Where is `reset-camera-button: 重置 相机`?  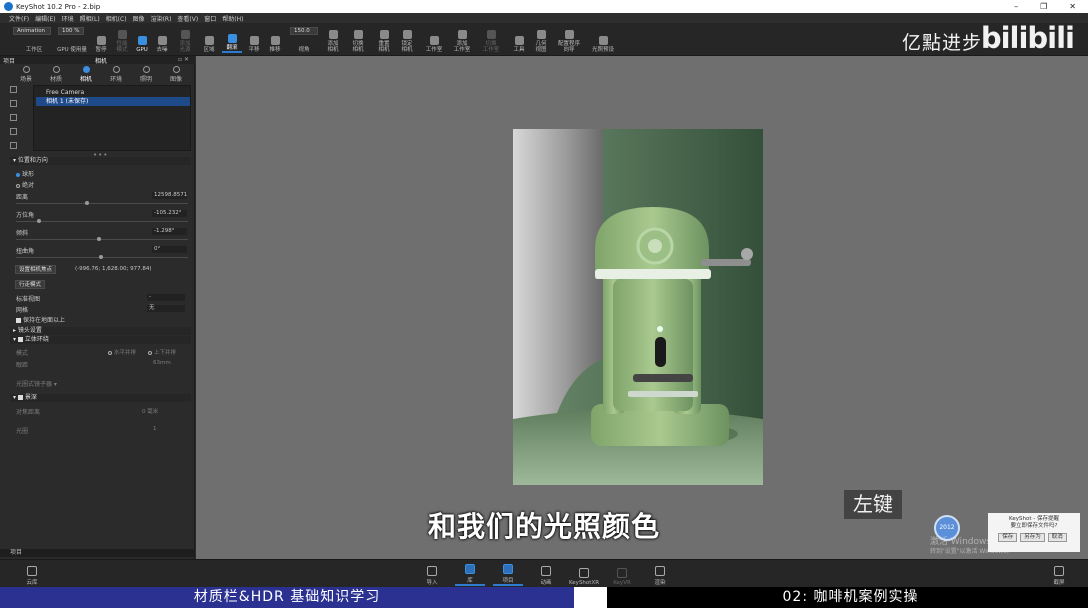
reset-camera-button: 重置 相机 is located at coordinates (384, 39).